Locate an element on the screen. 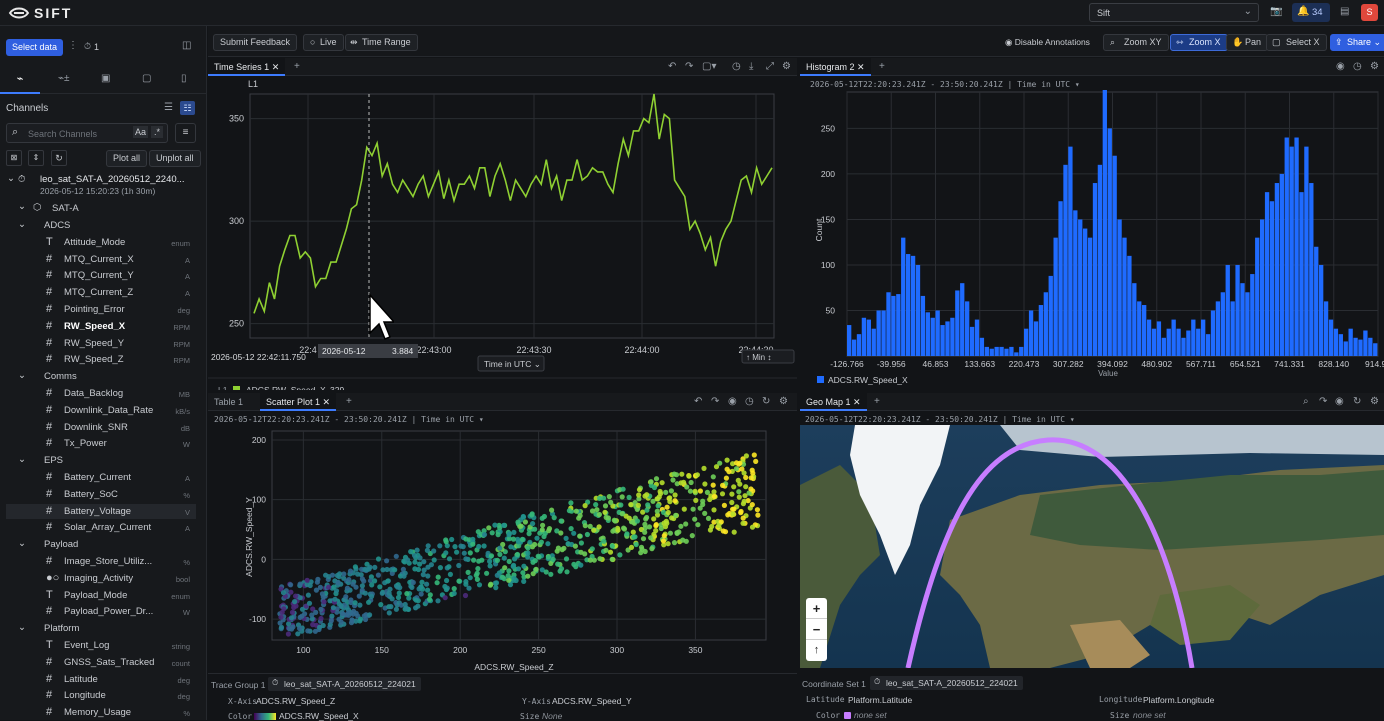 This screenshot has height=721, width=1384. channel-item: Downlink_Data_Rate is located at coordinates (108, 410).